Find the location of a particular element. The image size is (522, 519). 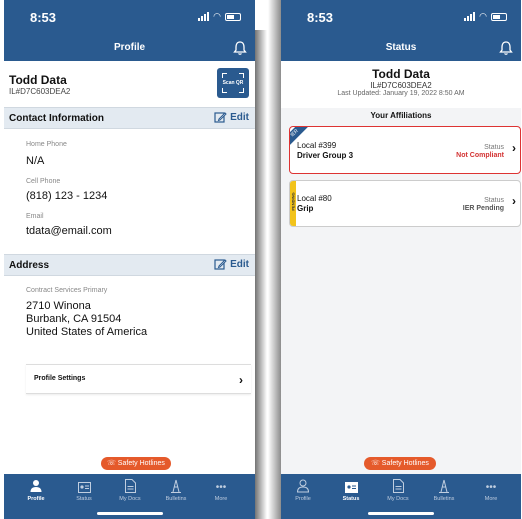

edit-contact-button: Edit is located at coordinates (231, 117).